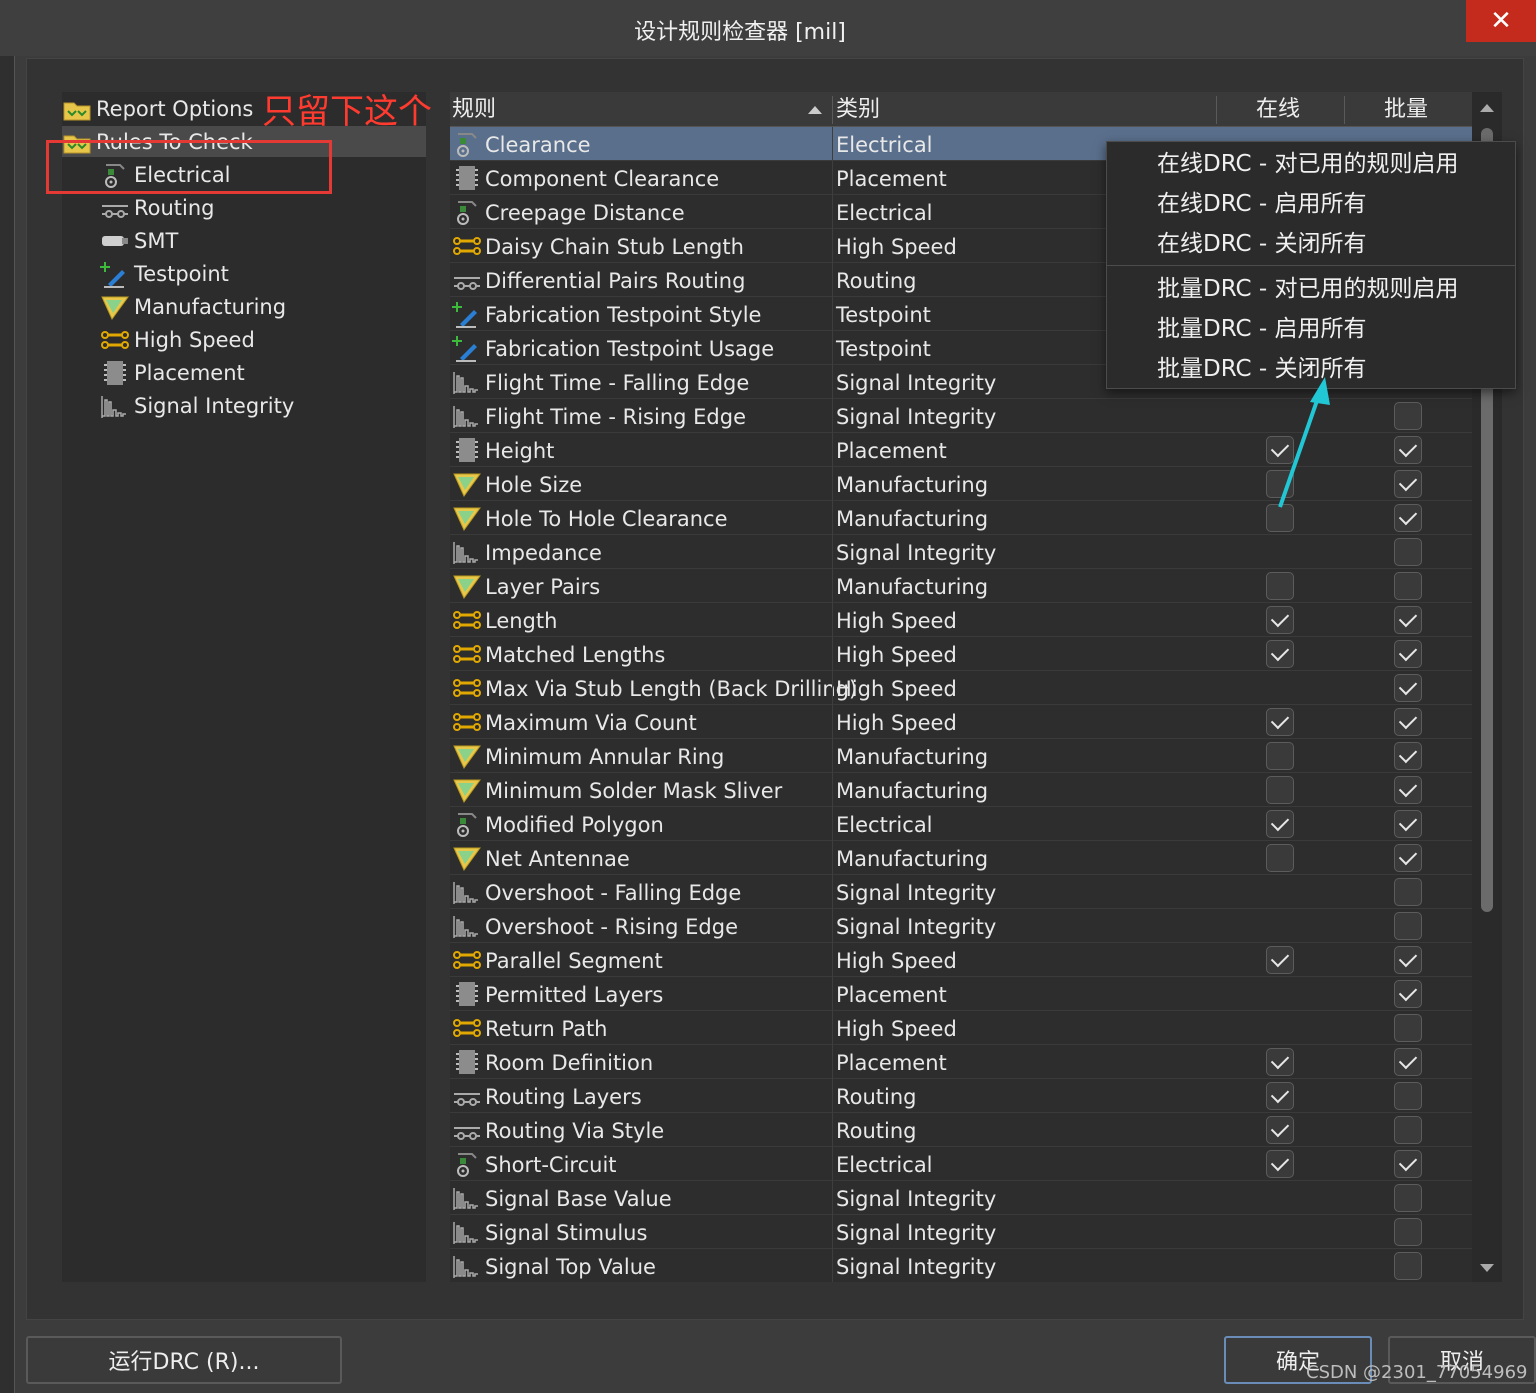 This screenshot has width=1536, height=1393. I want to click on tree-item-manufacturing: Manufacturing, so click(193, 306).